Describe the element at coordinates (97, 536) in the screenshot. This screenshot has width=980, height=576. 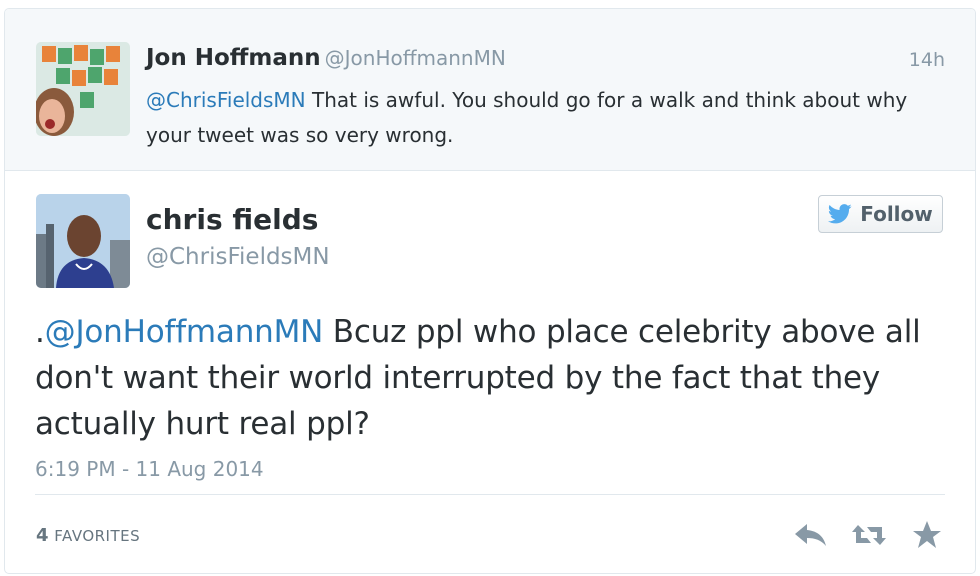
I see `favorites-label: FAVORITES` at that location.